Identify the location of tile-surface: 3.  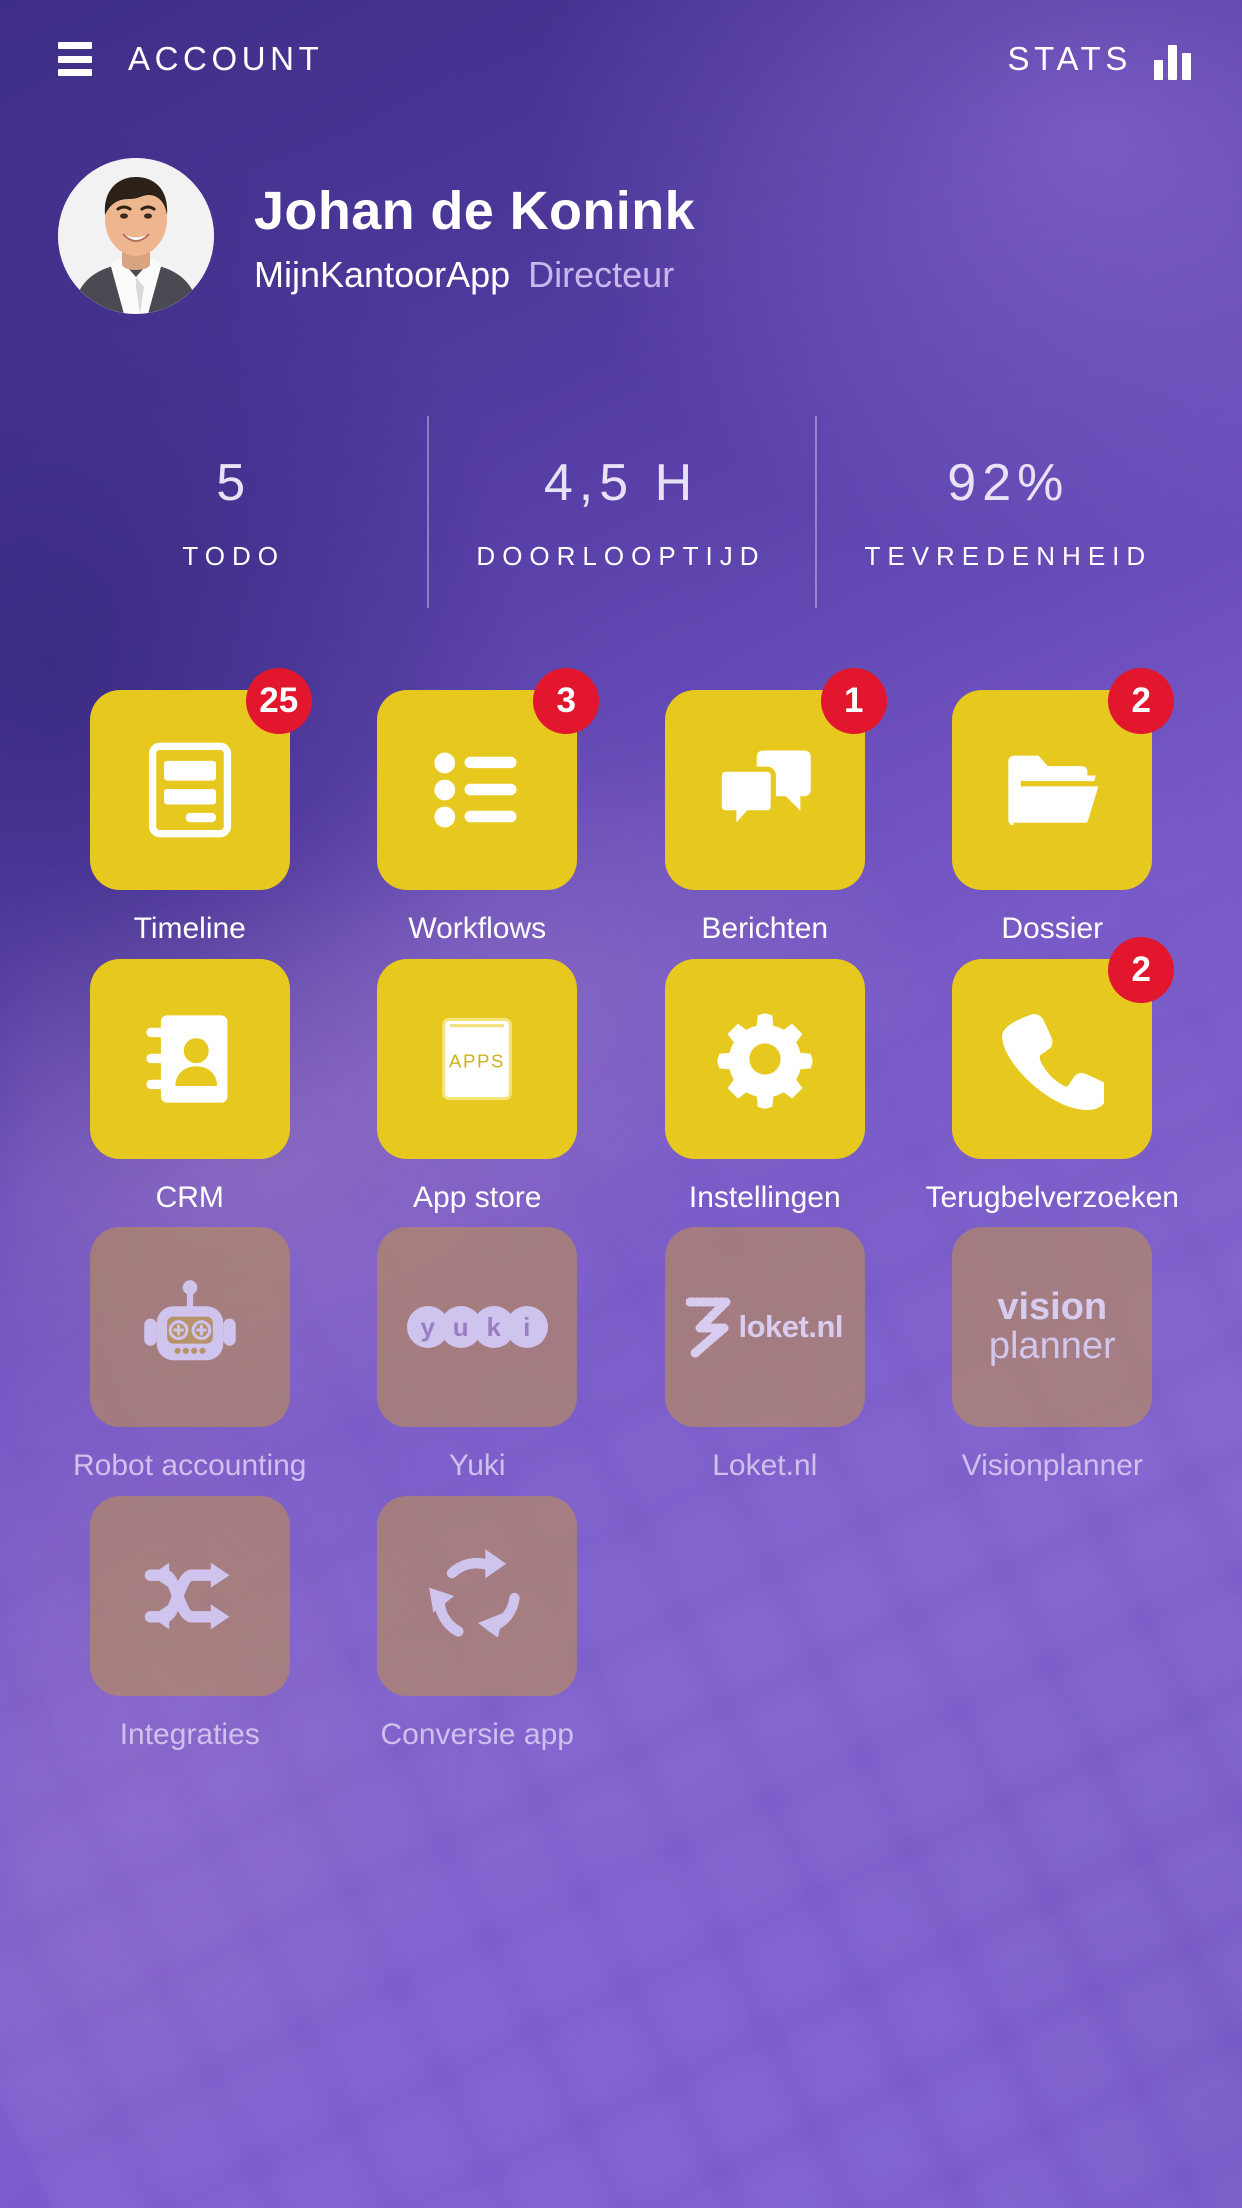
(488, 779).